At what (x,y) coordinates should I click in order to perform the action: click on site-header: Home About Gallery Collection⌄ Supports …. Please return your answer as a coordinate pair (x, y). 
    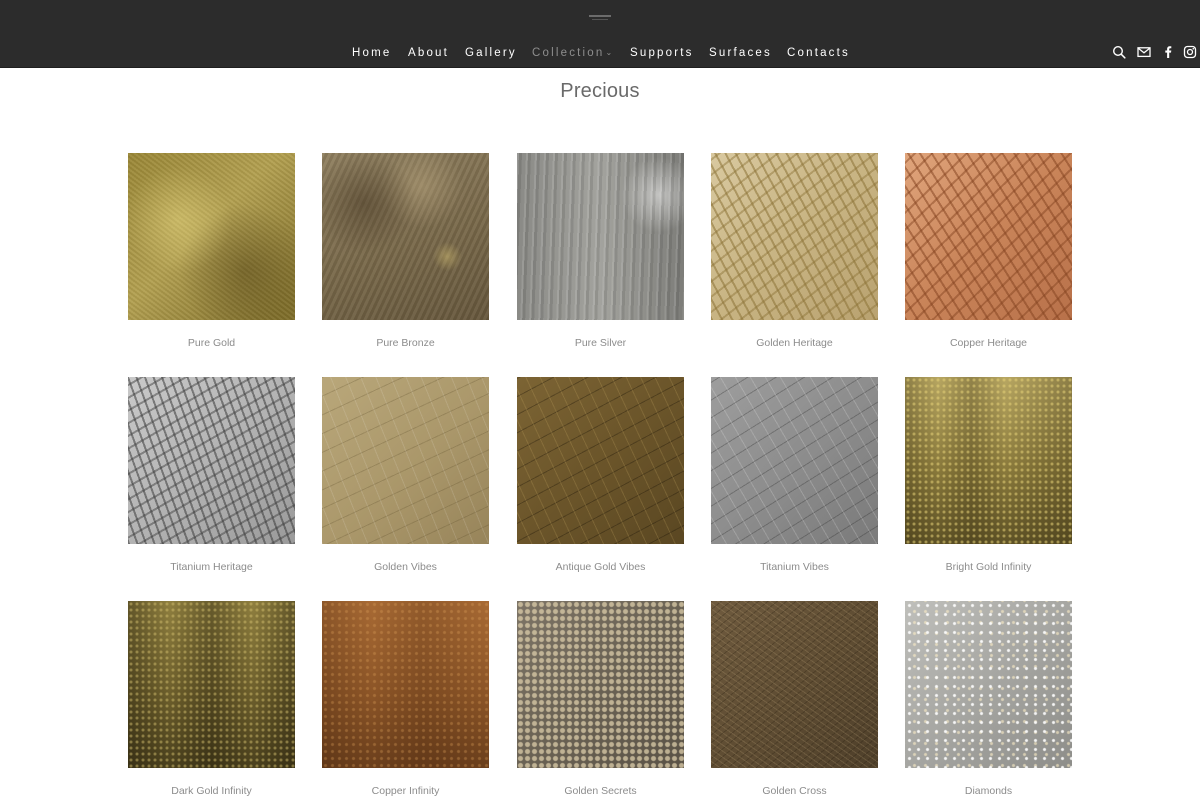
    Looking at the image, I should click on (600, 34).